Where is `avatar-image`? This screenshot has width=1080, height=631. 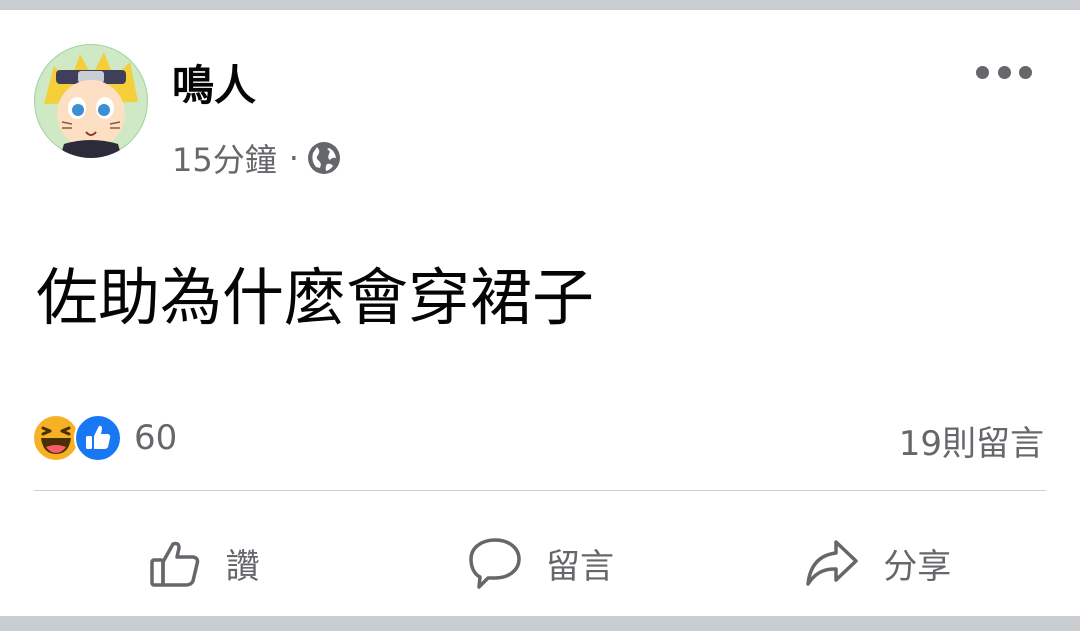 avatar-image is located at coordinates (91, 101).